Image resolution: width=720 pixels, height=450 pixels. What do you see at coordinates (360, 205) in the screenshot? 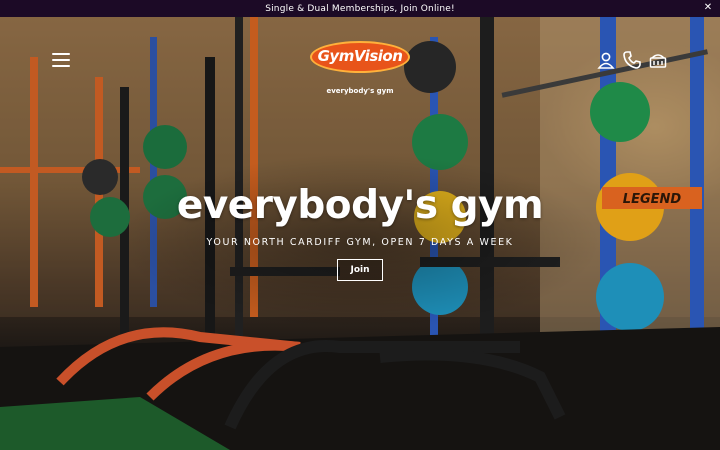
I see `hero-title: everybody's gym` at bounding box center [360, 205].